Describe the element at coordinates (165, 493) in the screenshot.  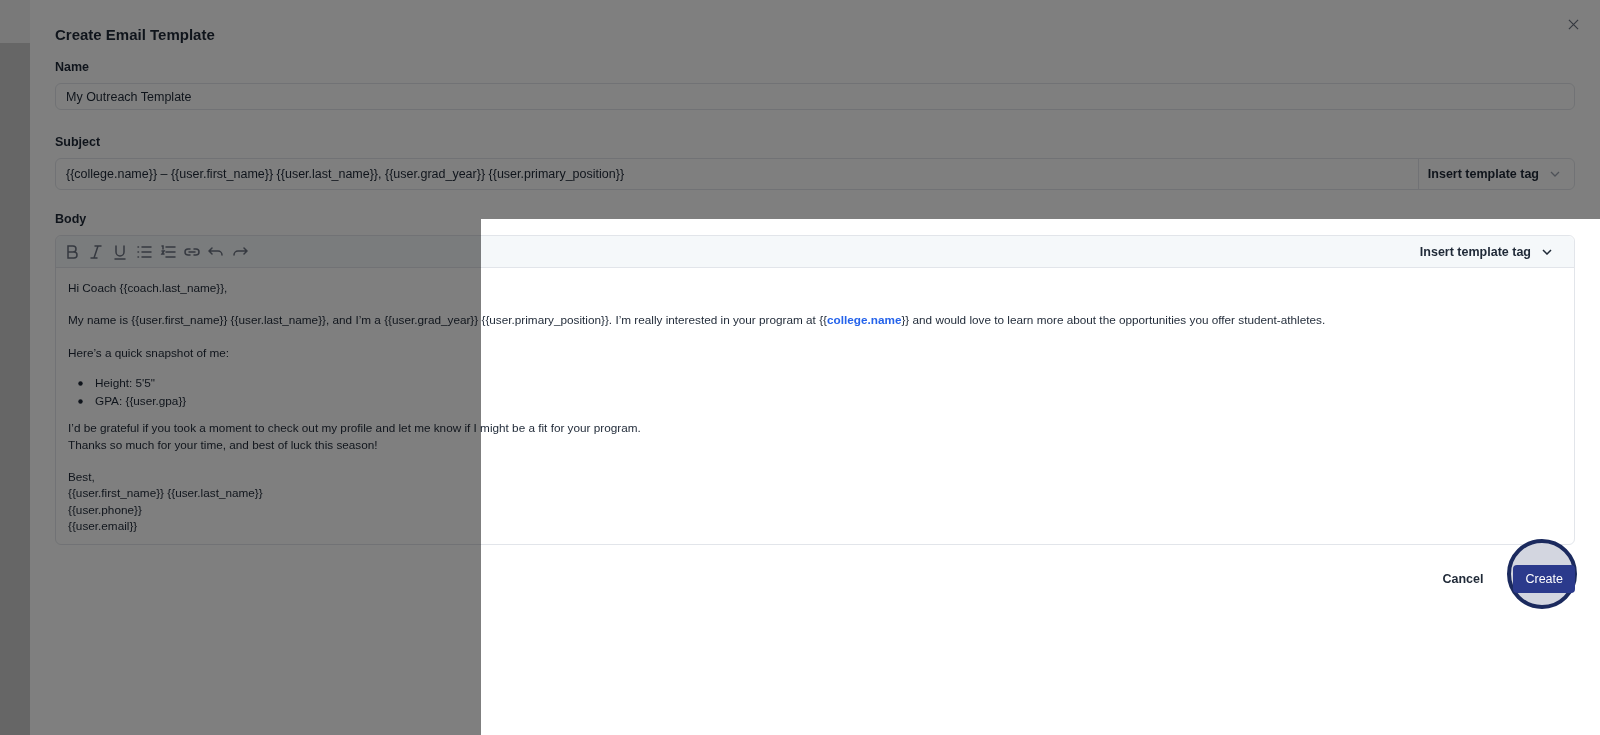
I see `body-text: {{user.first_name}} {{user.last_name}}` at that location.